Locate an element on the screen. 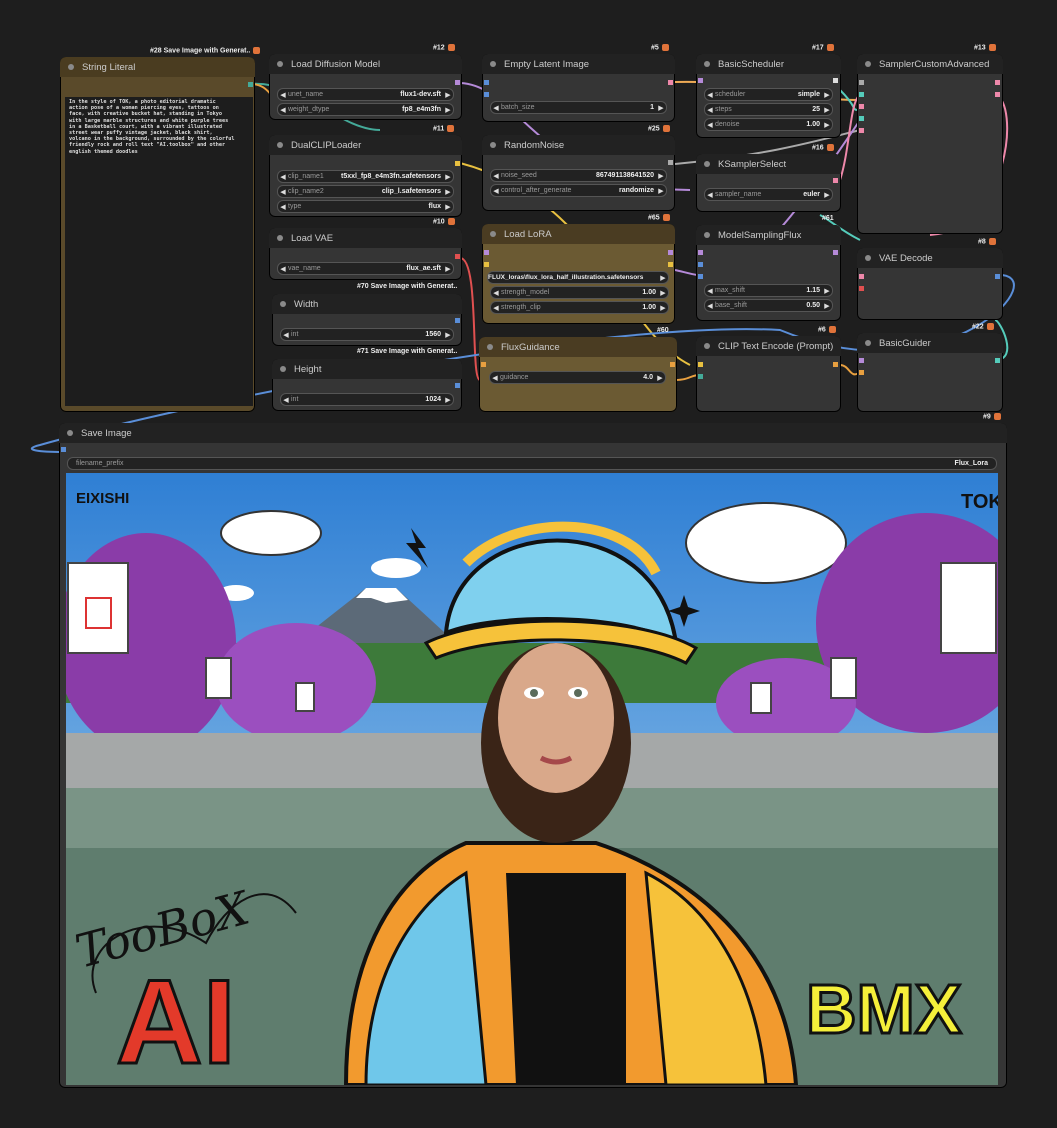  clip-name1-widget: ◀ clip_name1 t5xxl_fp8_e4m3fn.safetensors ▶ is located at coordinates (365, 176).